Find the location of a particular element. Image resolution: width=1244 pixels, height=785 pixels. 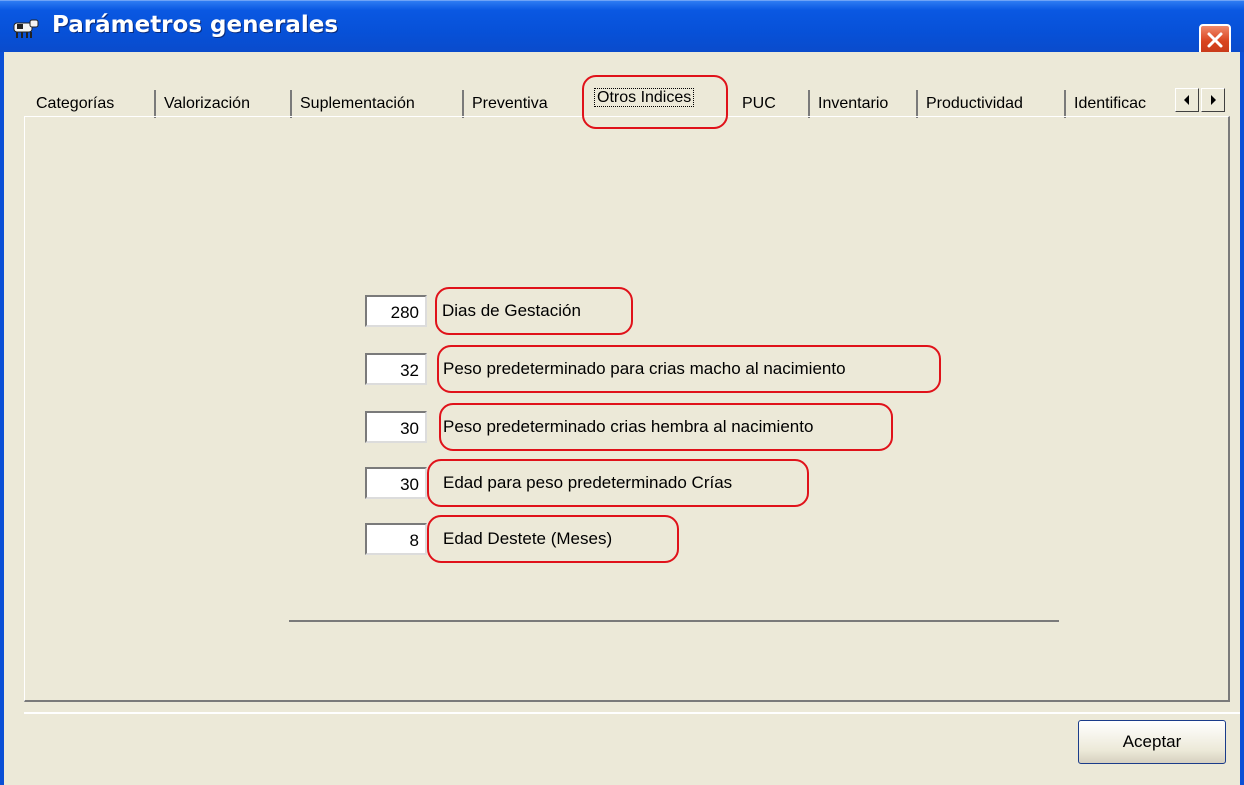

weaning-age-label: Edad Destete (Meses) is located at coordinates (528, 538).